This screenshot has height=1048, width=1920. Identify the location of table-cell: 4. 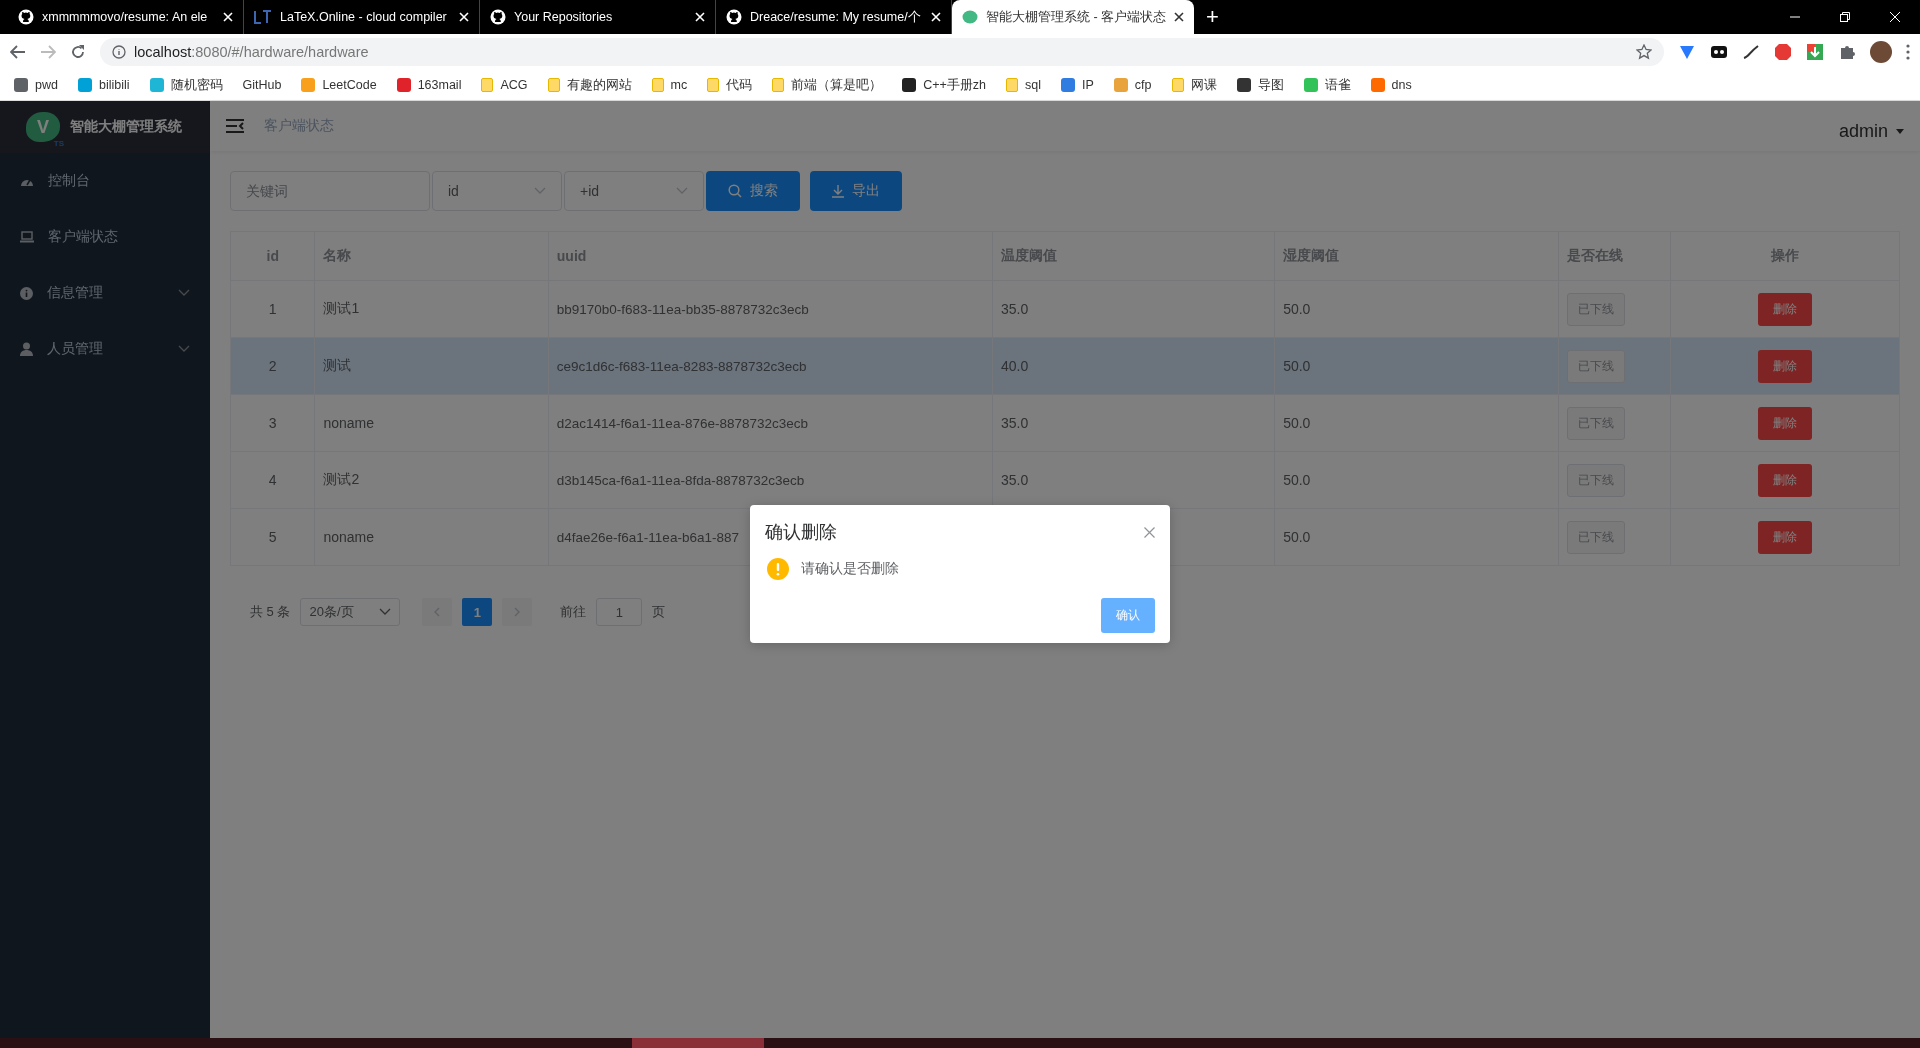
(272, 480).